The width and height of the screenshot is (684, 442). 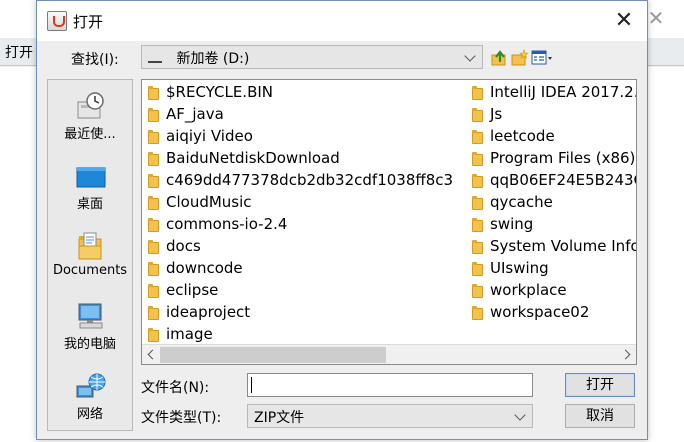 What do you see at coordinates (227, 224) in the screenshot?
I see `file-name: commons-io-2.4` at bounding box center [227, 224].